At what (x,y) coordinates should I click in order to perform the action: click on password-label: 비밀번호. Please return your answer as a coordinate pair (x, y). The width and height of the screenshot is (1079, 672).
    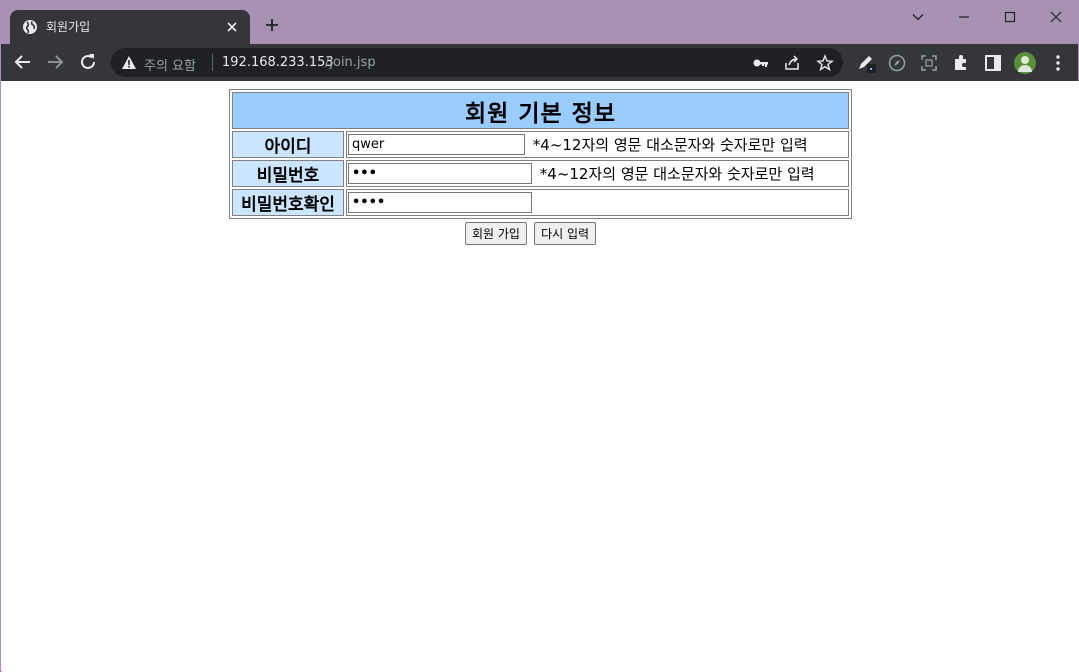
    Looking at the image, I should click on (288, 173).